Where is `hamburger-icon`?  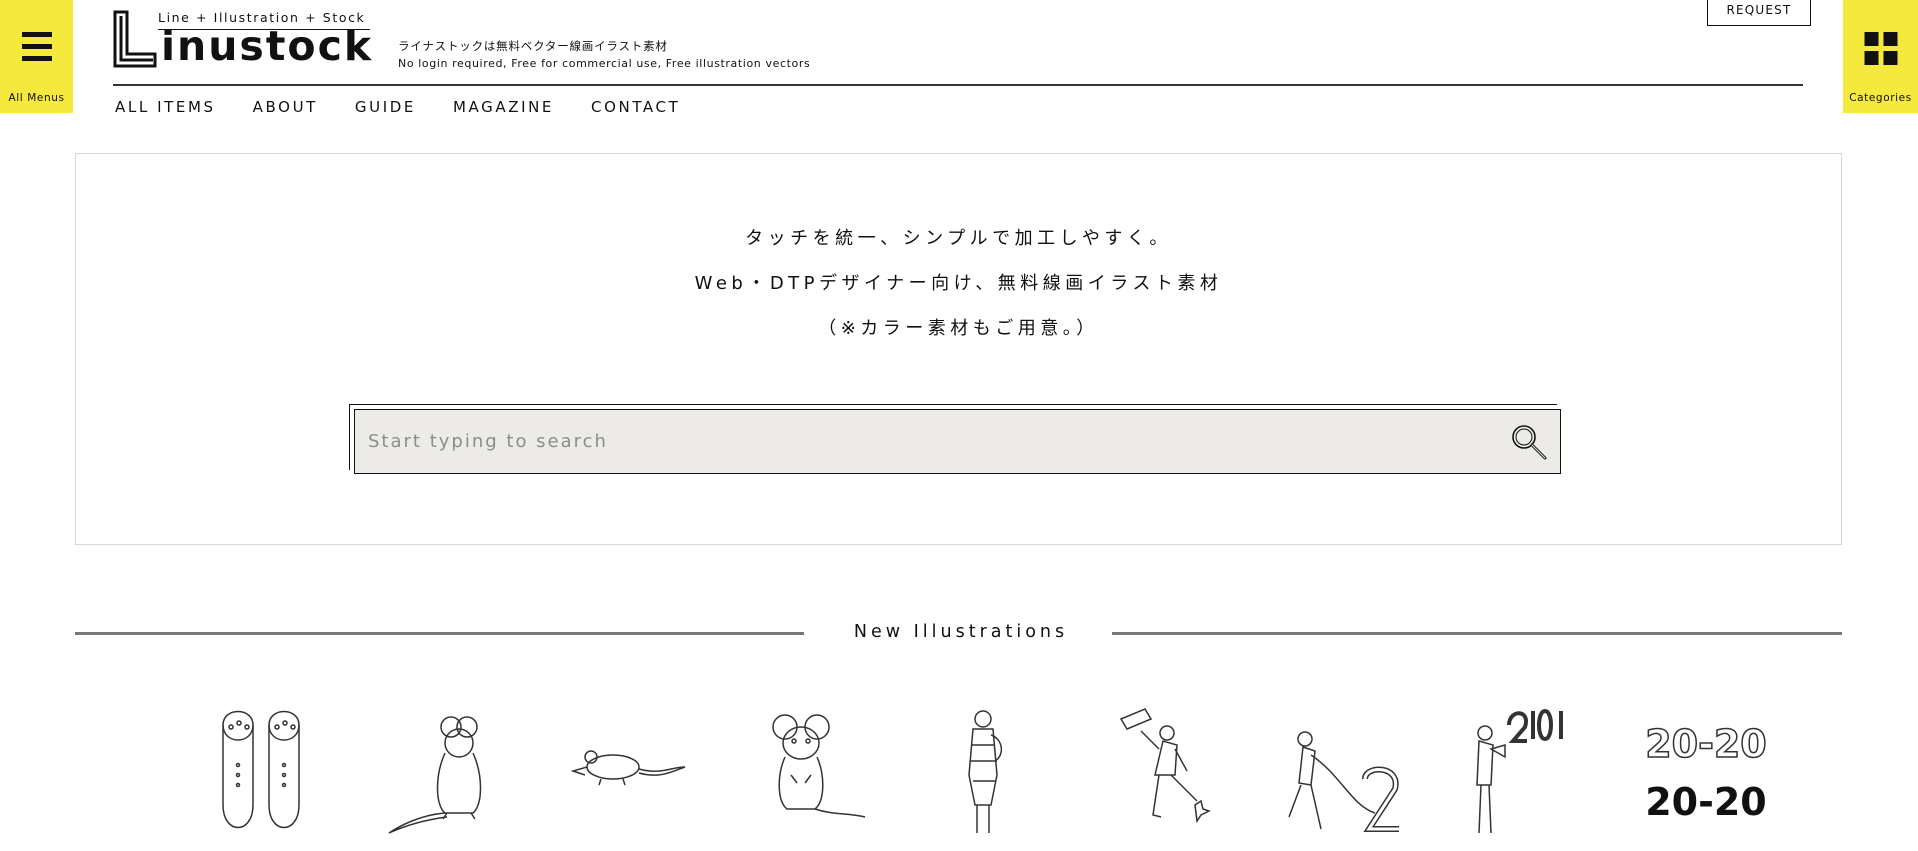 hamburger-icon is located at coordinates (36, 50).